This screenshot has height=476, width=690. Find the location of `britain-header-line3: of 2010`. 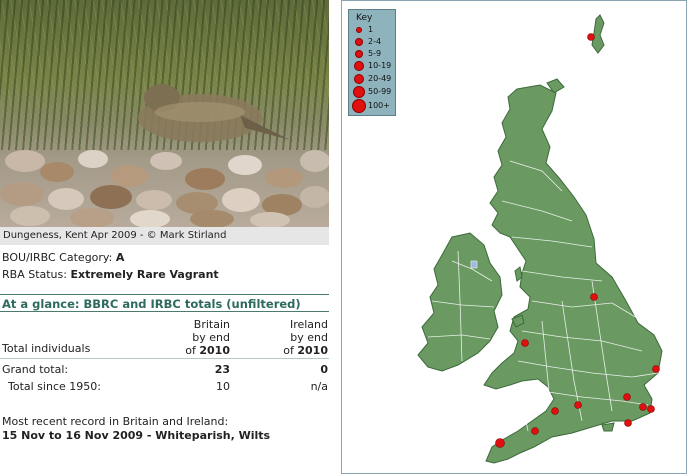

britain-header-line3: of 2010 is located at coordinates (190, 350).